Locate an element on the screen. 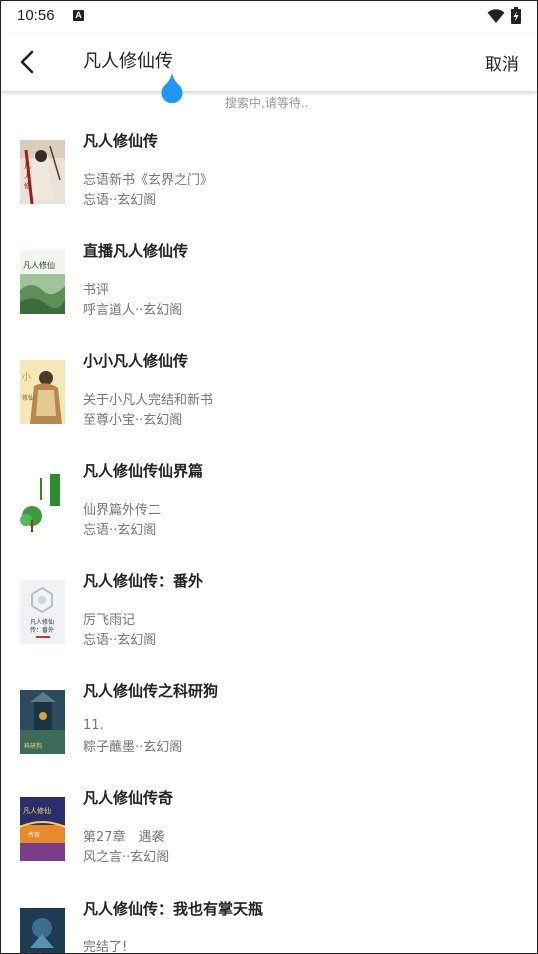 This screenshot has width=538, height=954. book-latest-chapter: 书评 is located at coordinates (96, 290).